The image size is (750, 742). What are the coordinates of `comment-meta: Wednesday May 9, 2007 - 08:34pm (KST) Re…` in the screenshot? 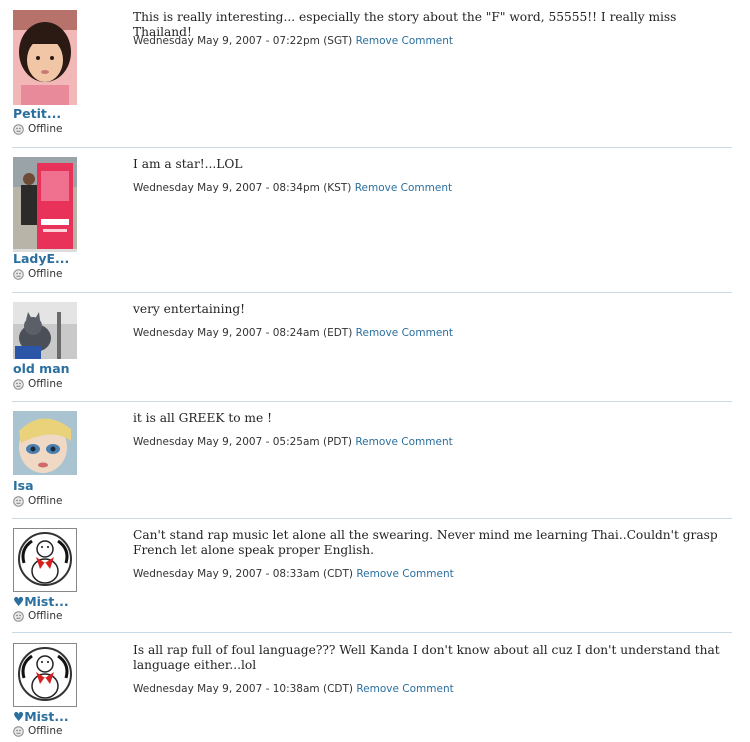 It's located at (292, 188).